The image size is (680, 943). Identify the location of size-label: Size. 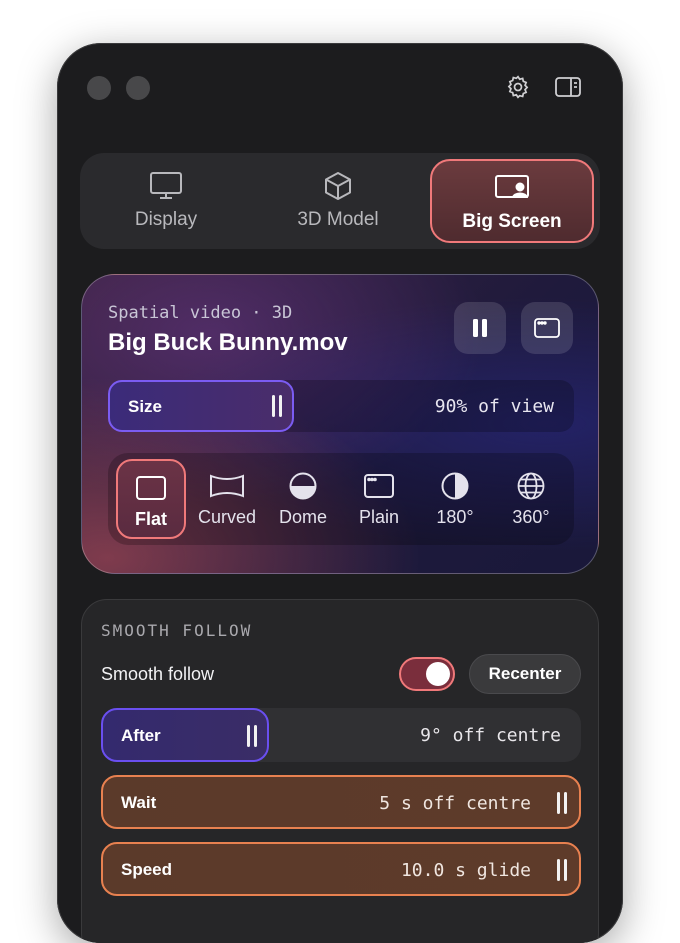
(145, 406).